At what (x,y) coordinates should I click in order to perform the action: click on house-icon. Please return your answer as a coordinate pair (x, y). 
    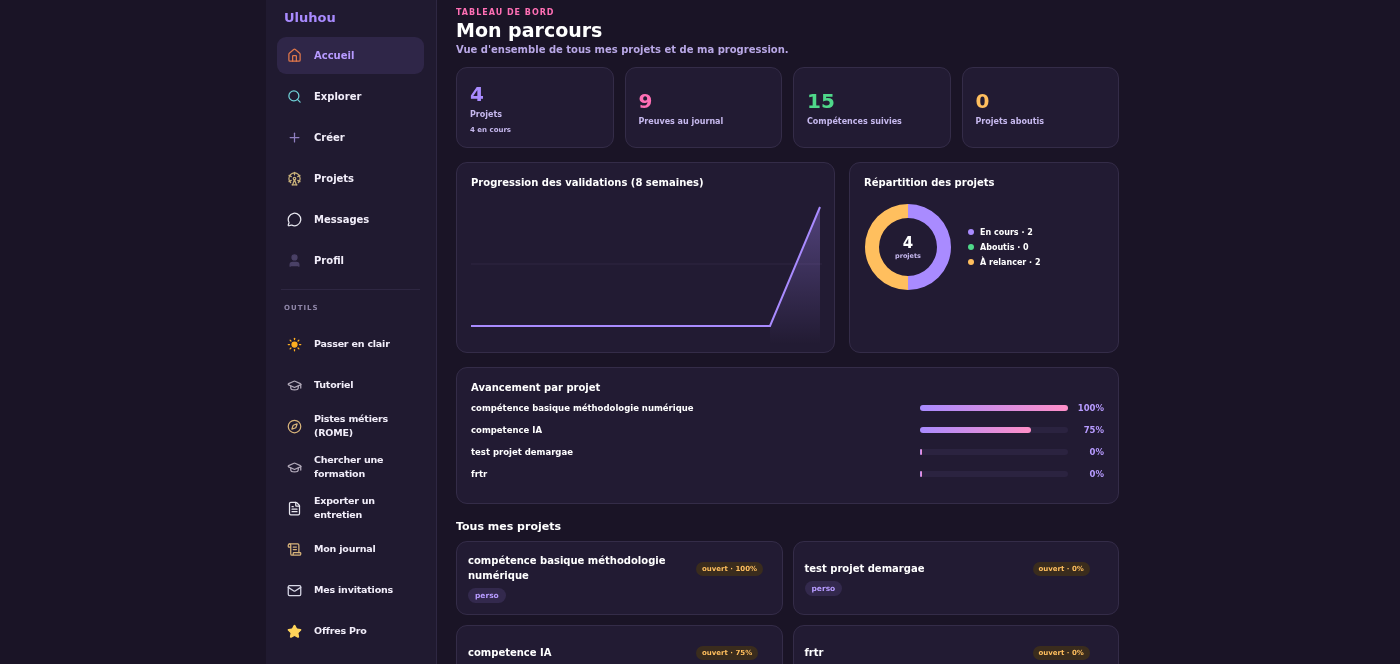
    Looking at the image, I should click on (294, 55).